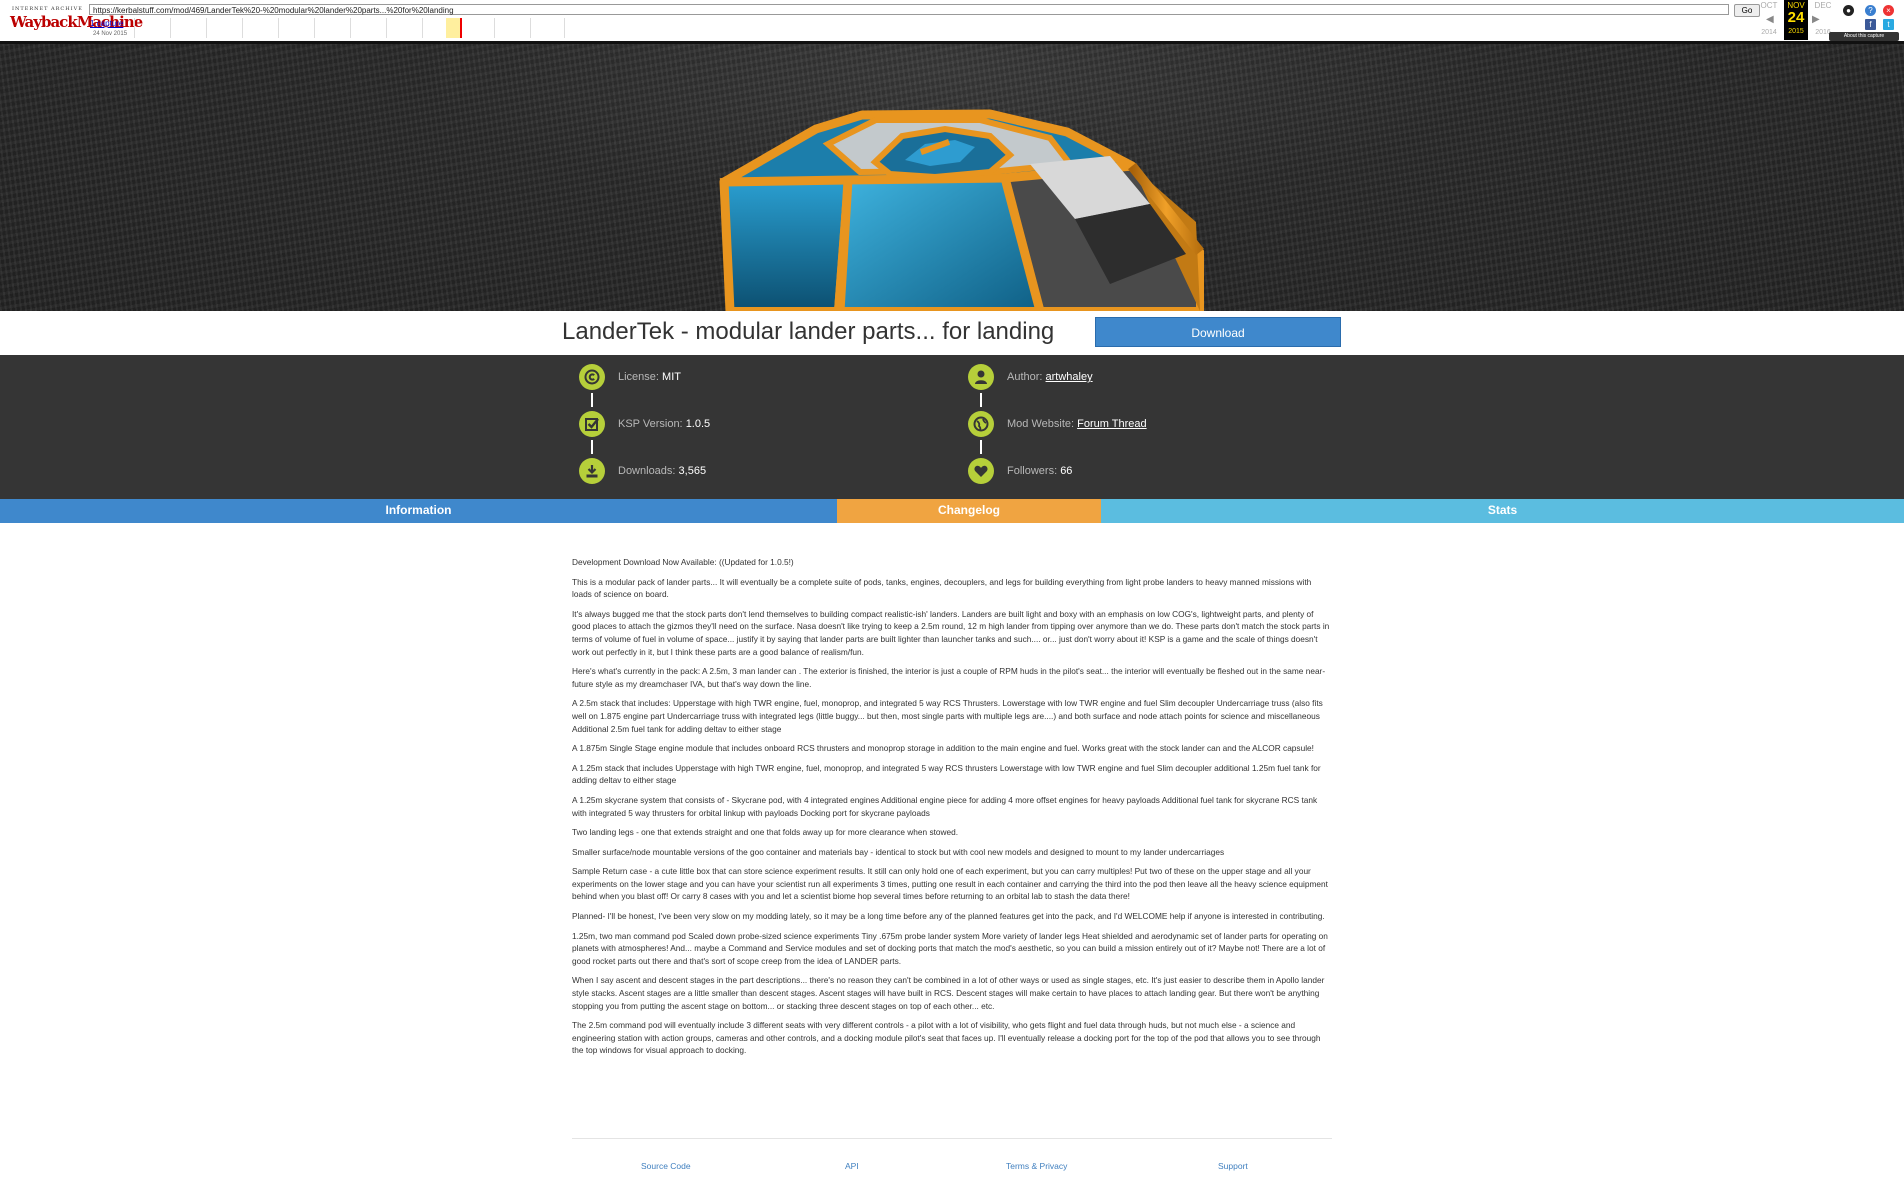 The height and width of the screenshot is (1192, 1904). Describe the element at coordinates (650, 424) in the screenshot. I see `ksp-version-label: KSP Version:` at that location.